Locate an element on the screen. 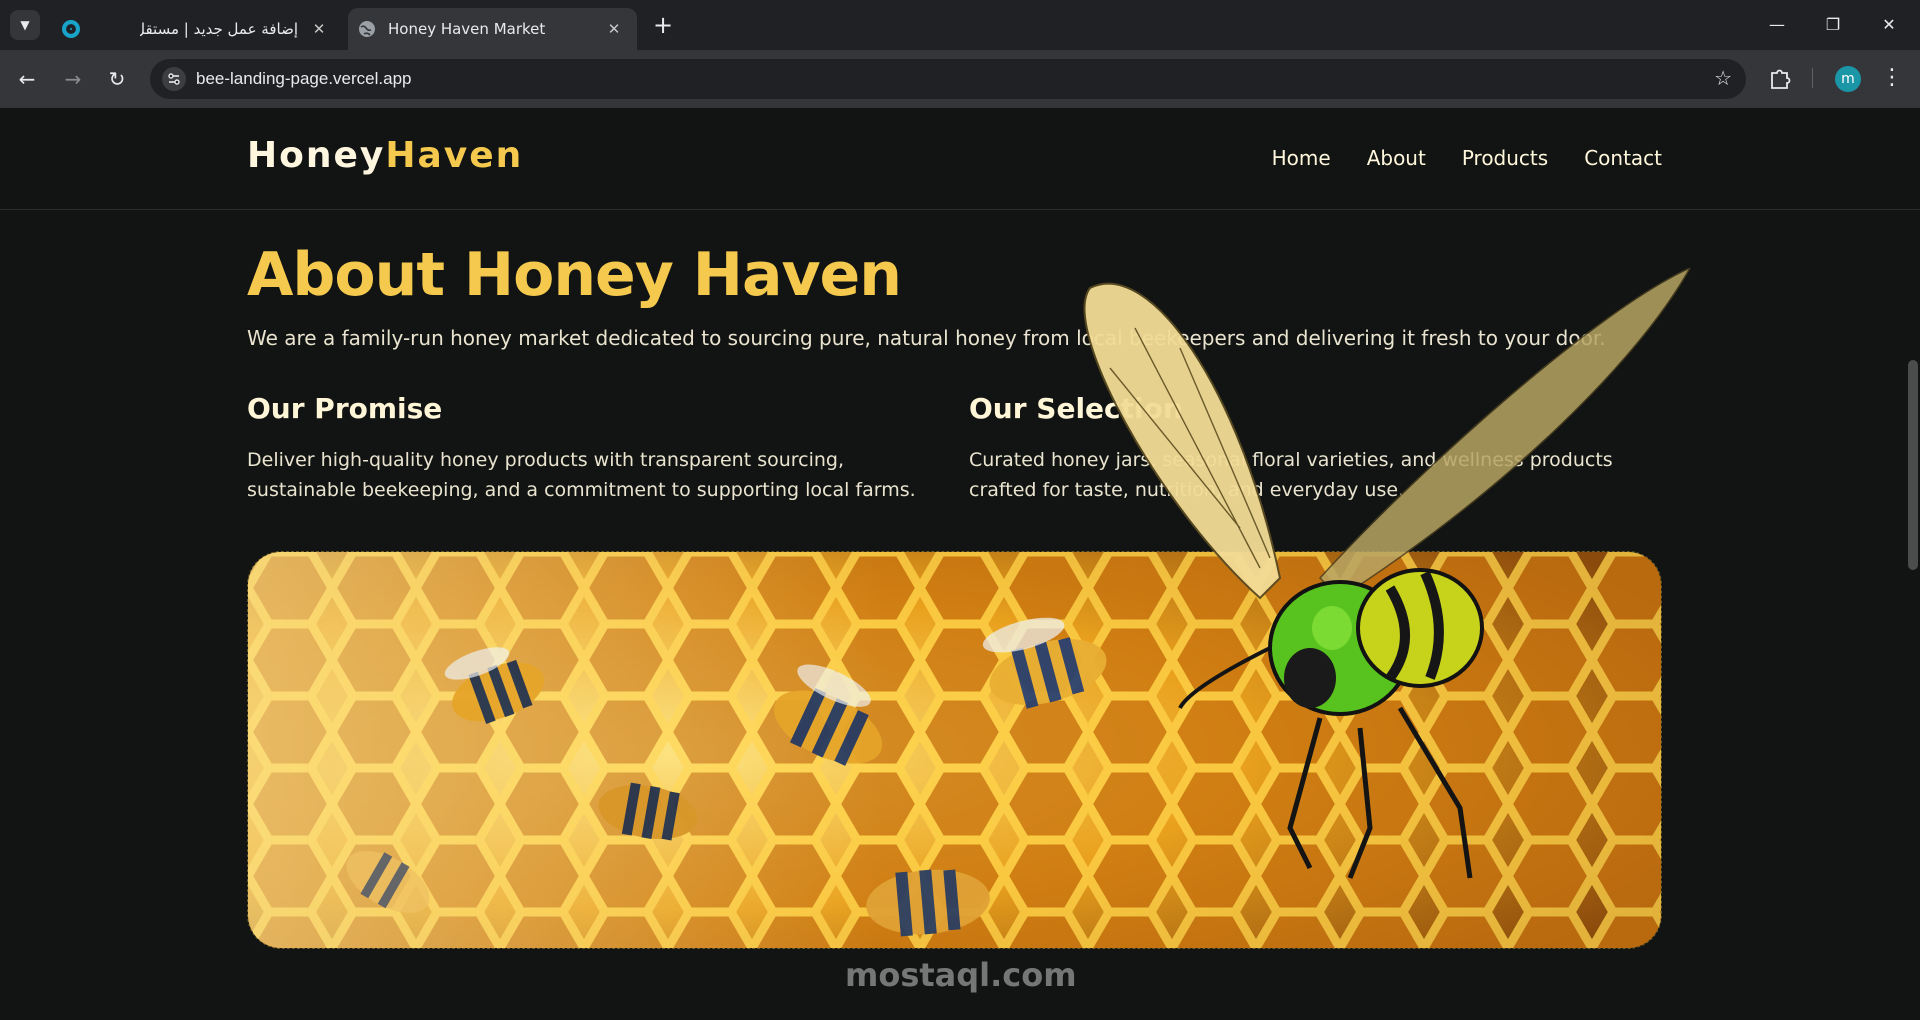  site-header: HoneyHaven Home About Products Contact is located at coordinates (960, 159).